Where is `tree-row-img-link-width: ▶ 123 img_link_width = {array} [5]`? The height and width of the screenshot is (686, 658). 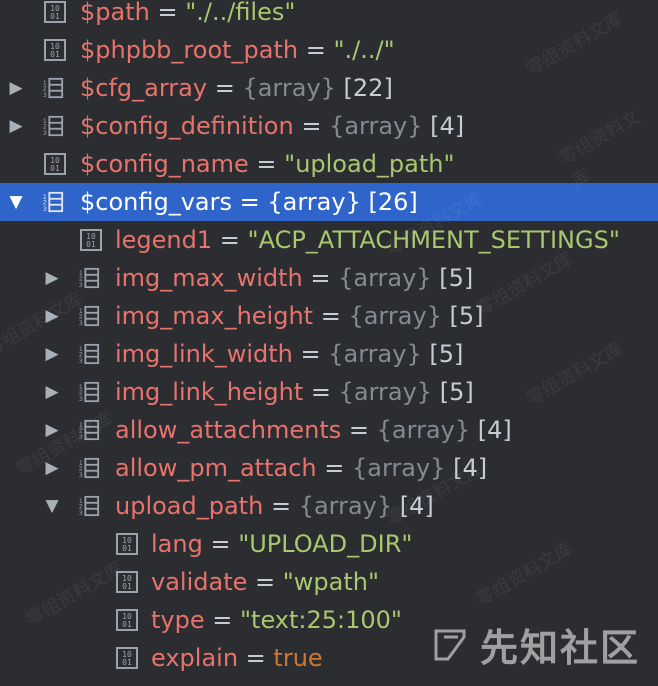 tree-row-img-link-width: ▶ 123 img_link_width = {array} [5] is located at coordinates (329, 354).